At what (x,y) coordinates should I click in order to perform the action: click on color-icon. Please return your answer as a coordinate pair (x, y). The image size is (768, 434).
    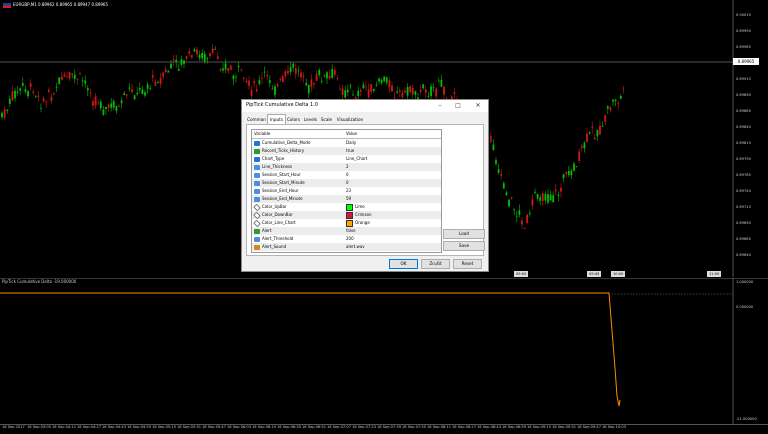
    Looking at the image, I should click on (257, 215).